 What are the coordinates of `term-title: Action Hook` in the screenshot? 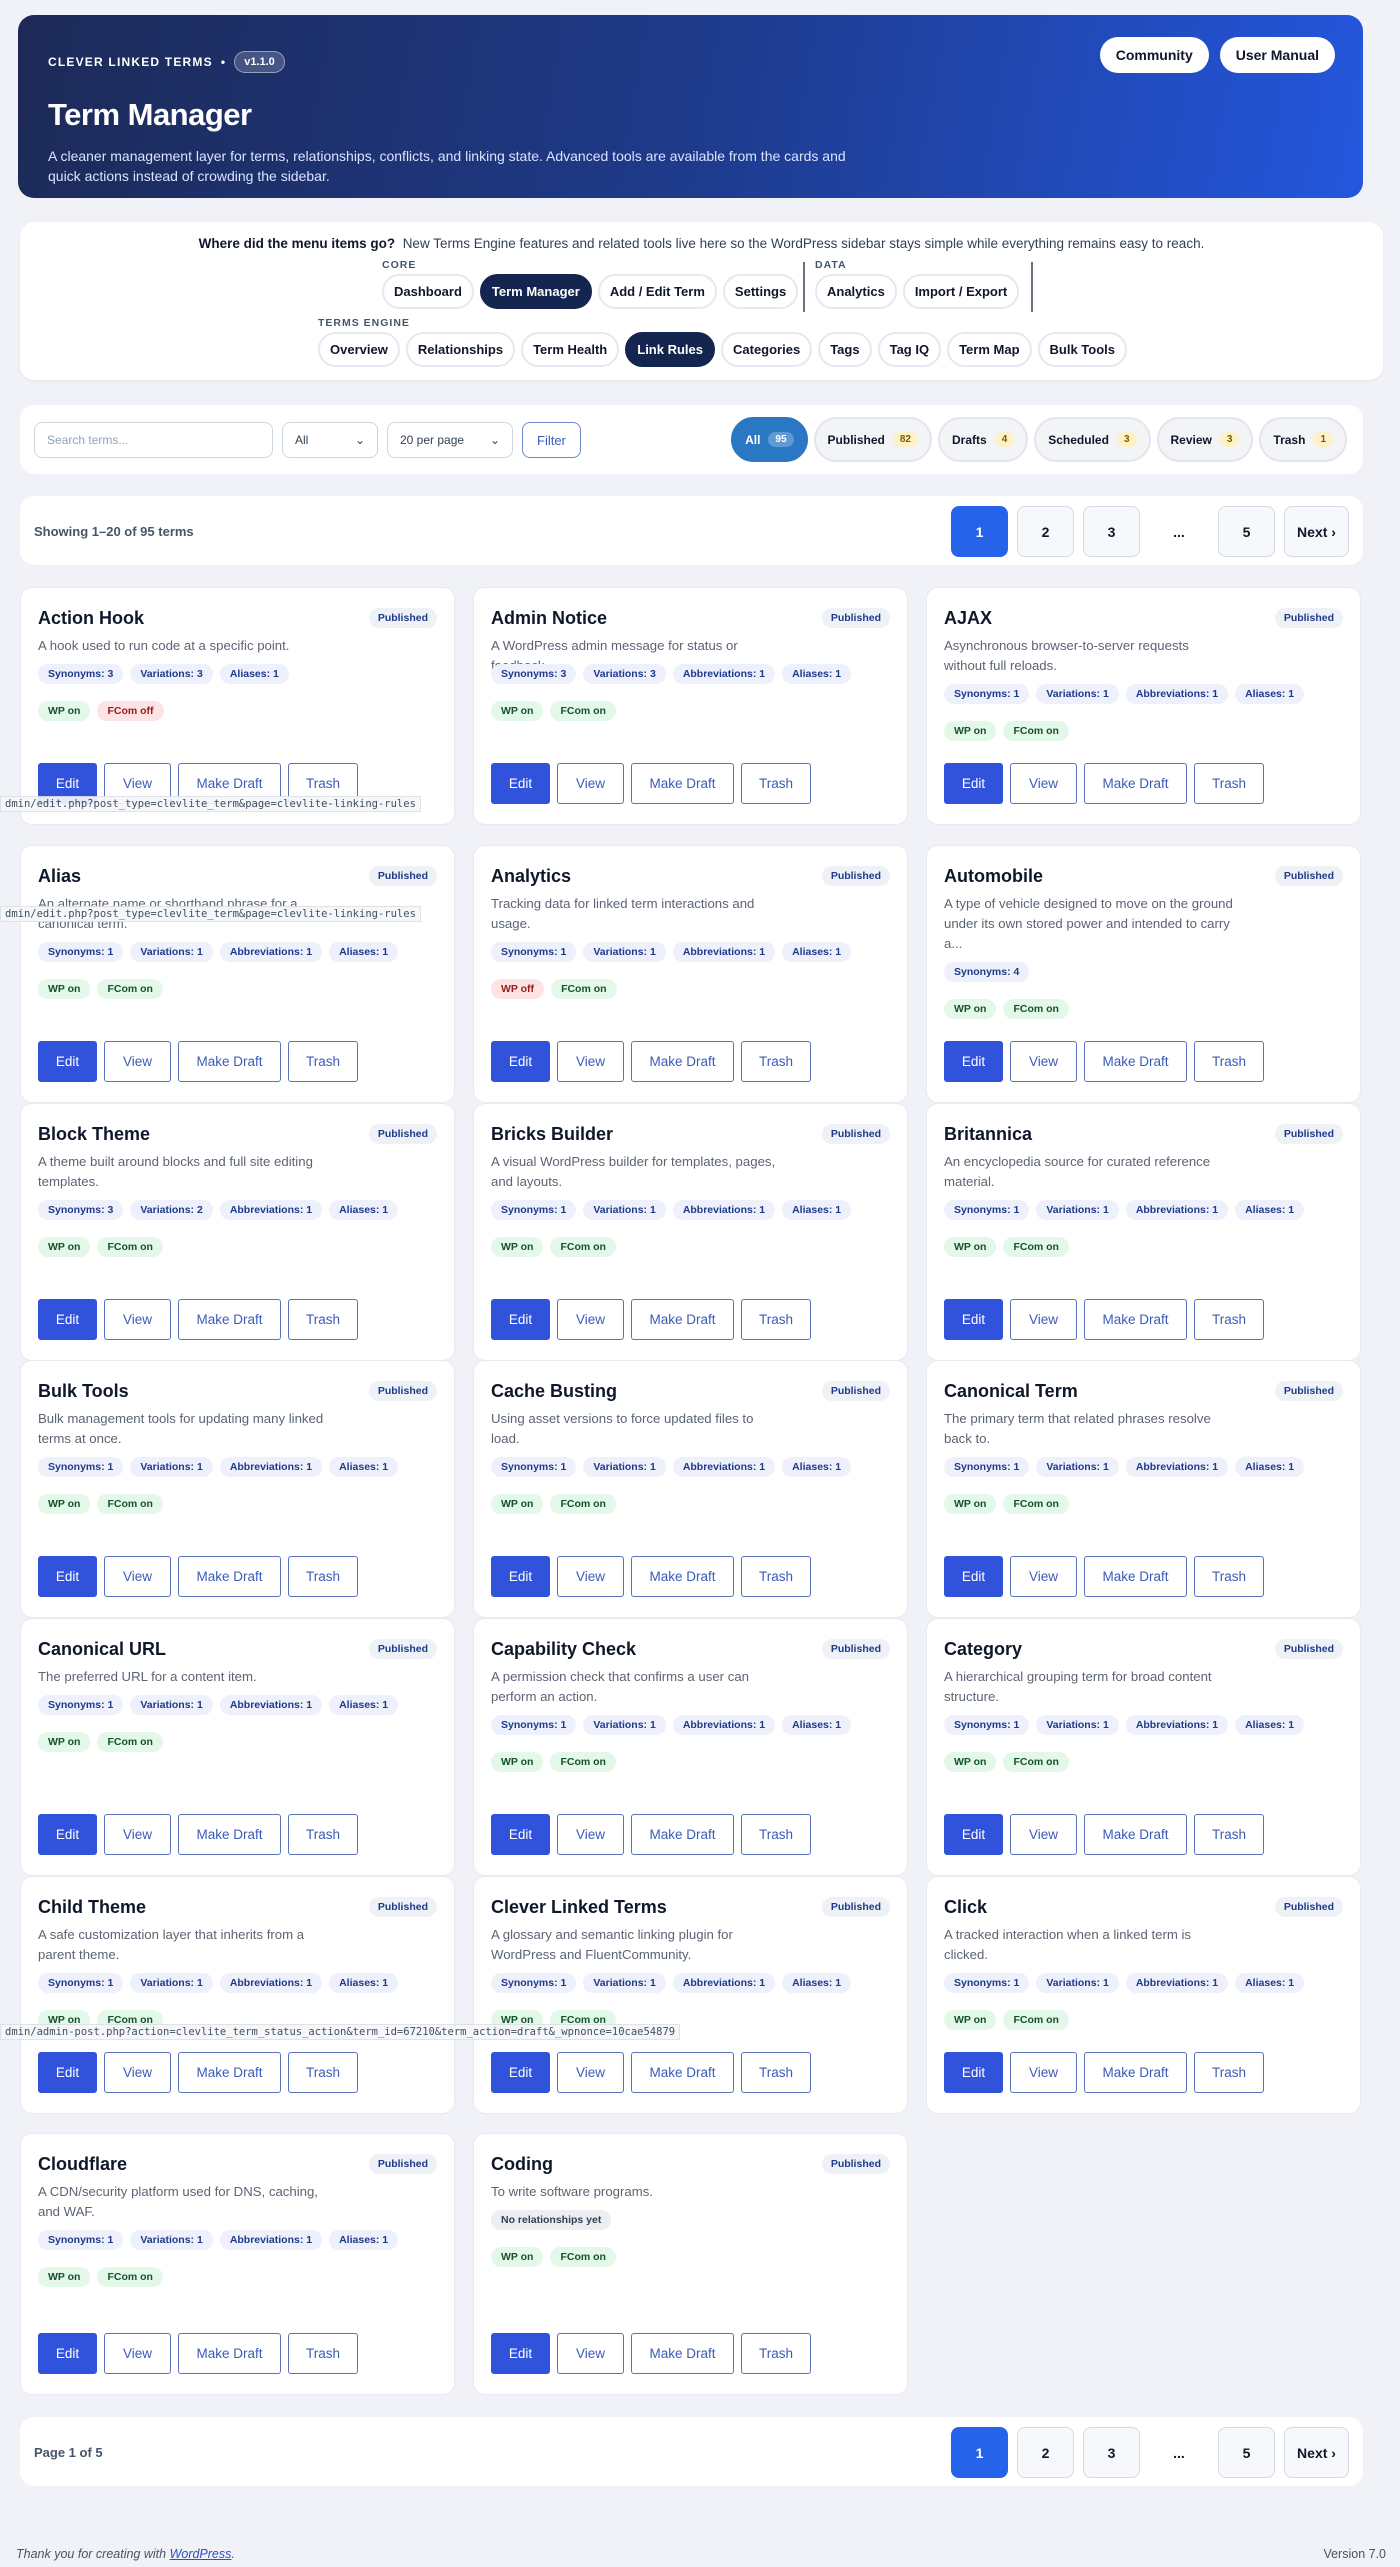 It's located at (91, 618).